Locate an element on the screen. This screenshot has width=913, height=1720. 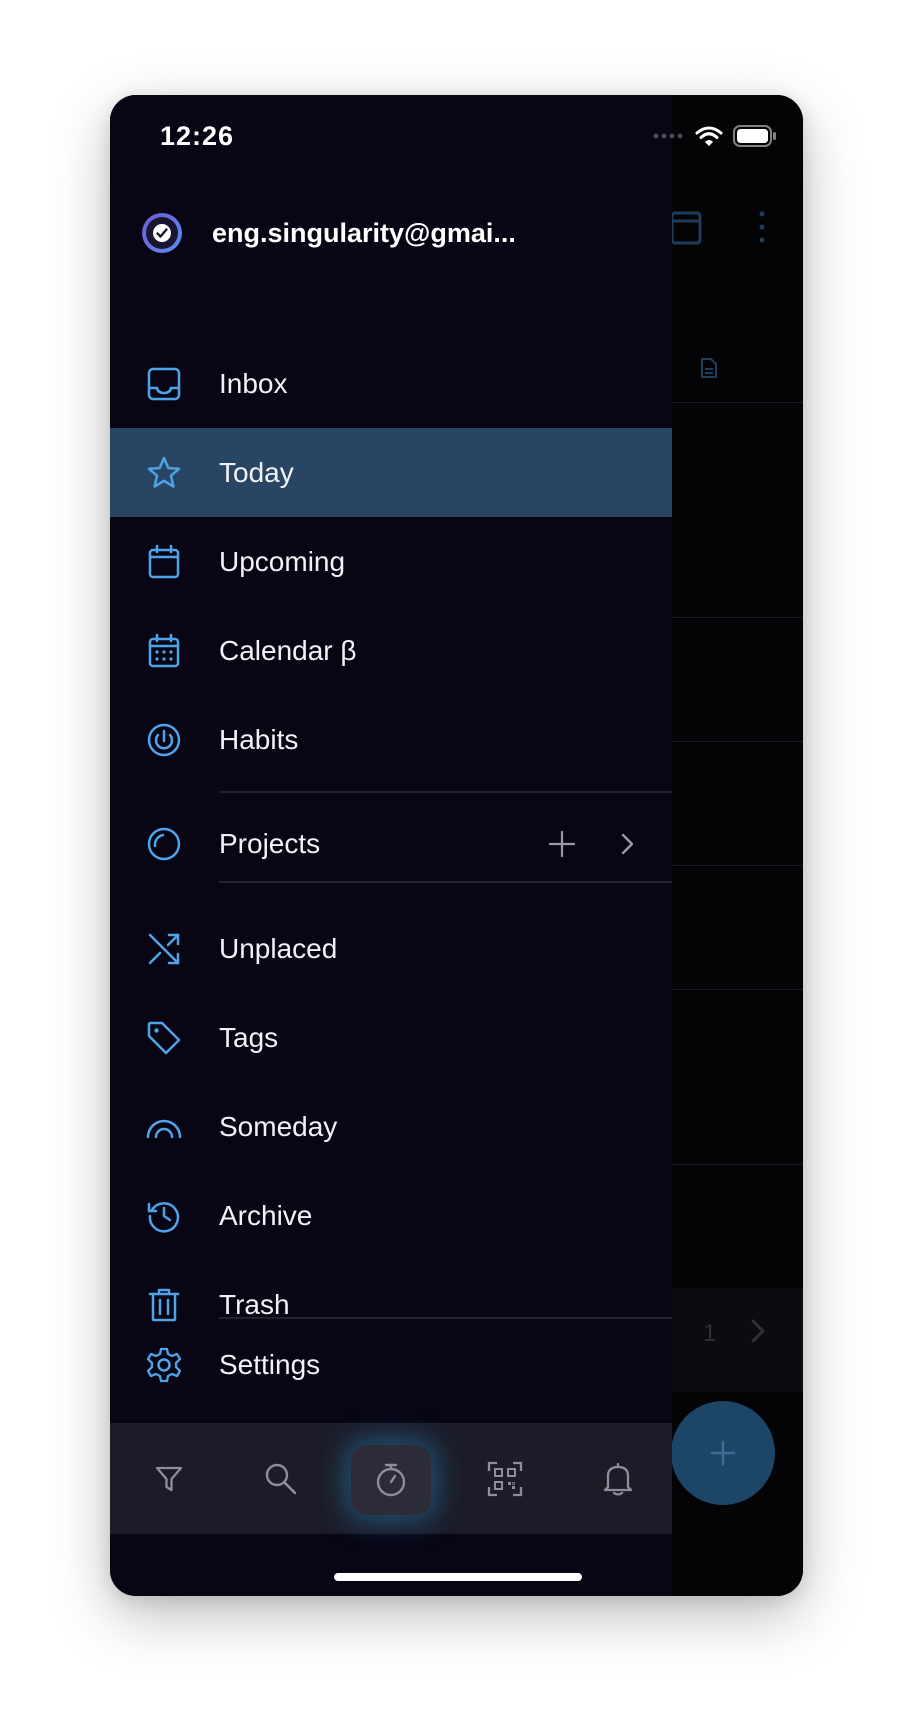
add-project-button is located at coordinates (562, 844).